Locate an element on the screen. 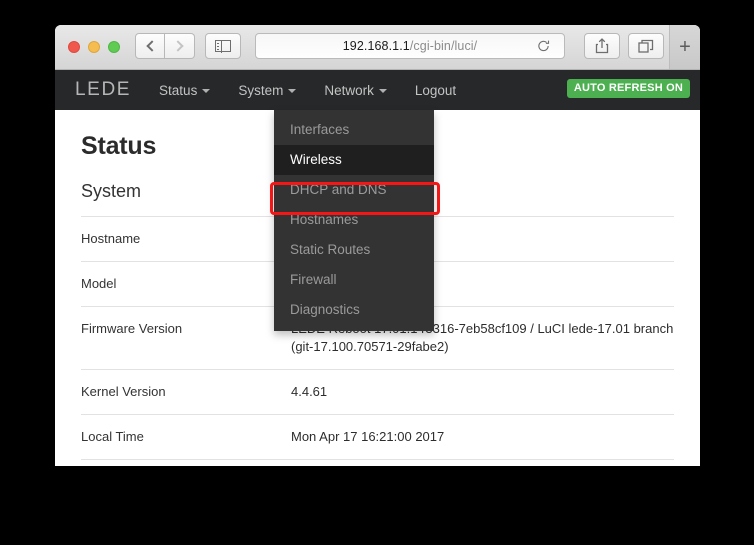 Image resolution: width=754 pixels, height=545 pixels. url-text: 192.168.1.1/cgi-bin/luci/ is located at coordinates (410, 46).